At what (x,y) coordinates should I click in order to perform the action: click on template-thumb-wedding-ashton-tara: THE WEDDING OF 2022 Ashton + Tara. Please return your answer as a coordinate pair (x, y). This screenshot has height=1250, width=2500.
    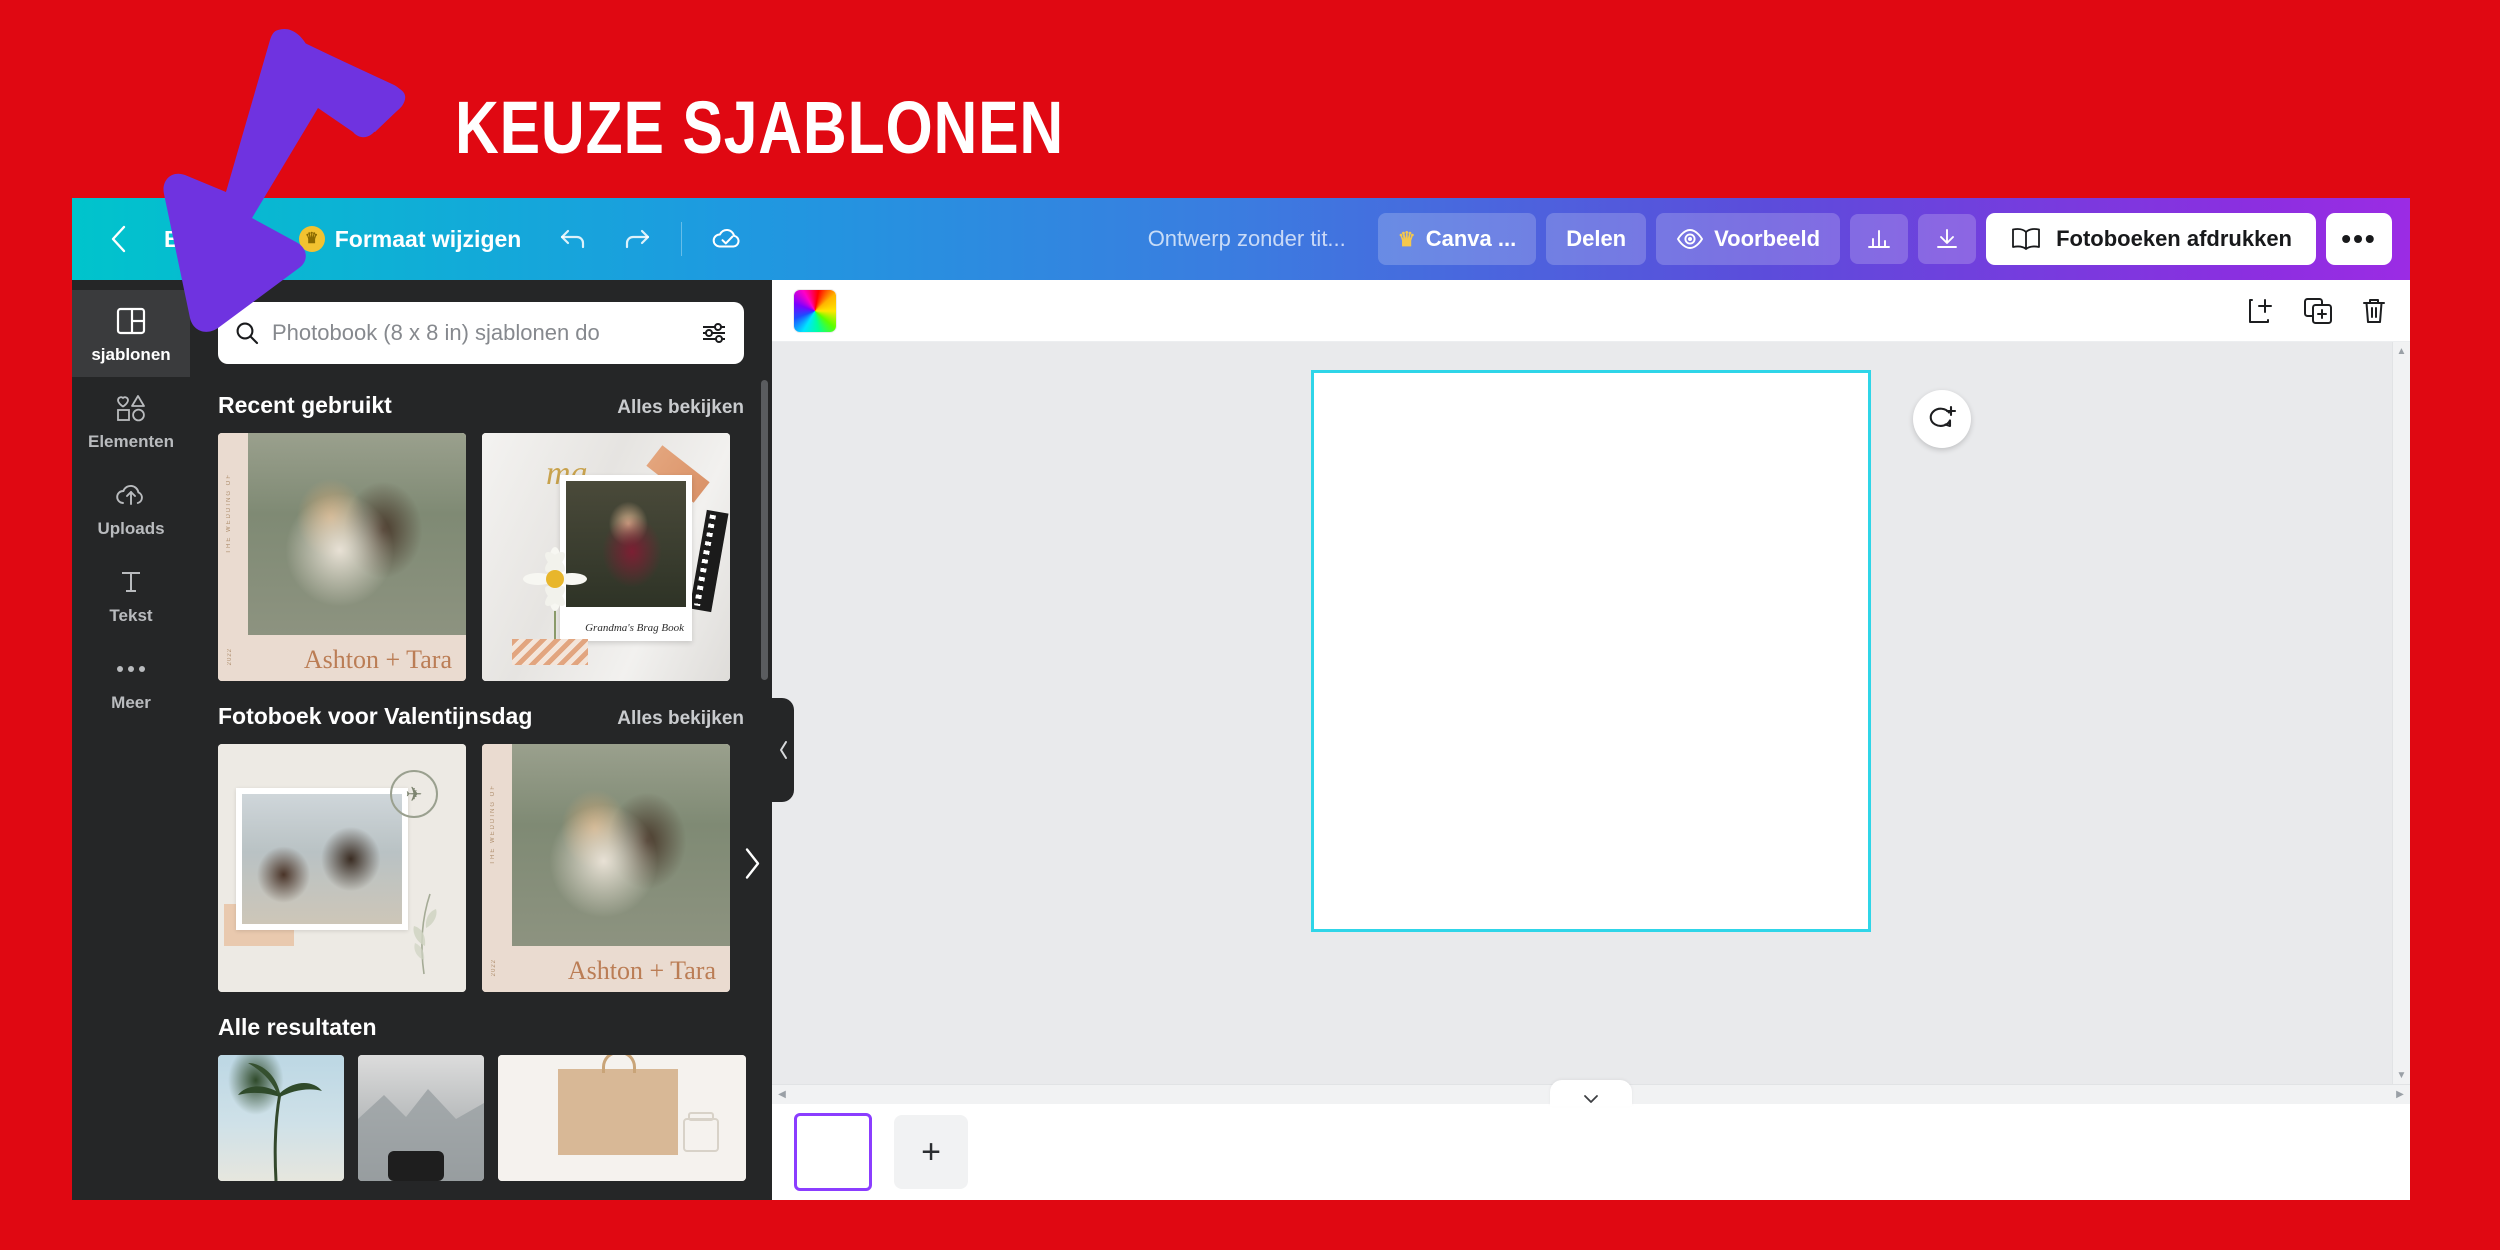
    Looking at the image, I should click on (342, 557).